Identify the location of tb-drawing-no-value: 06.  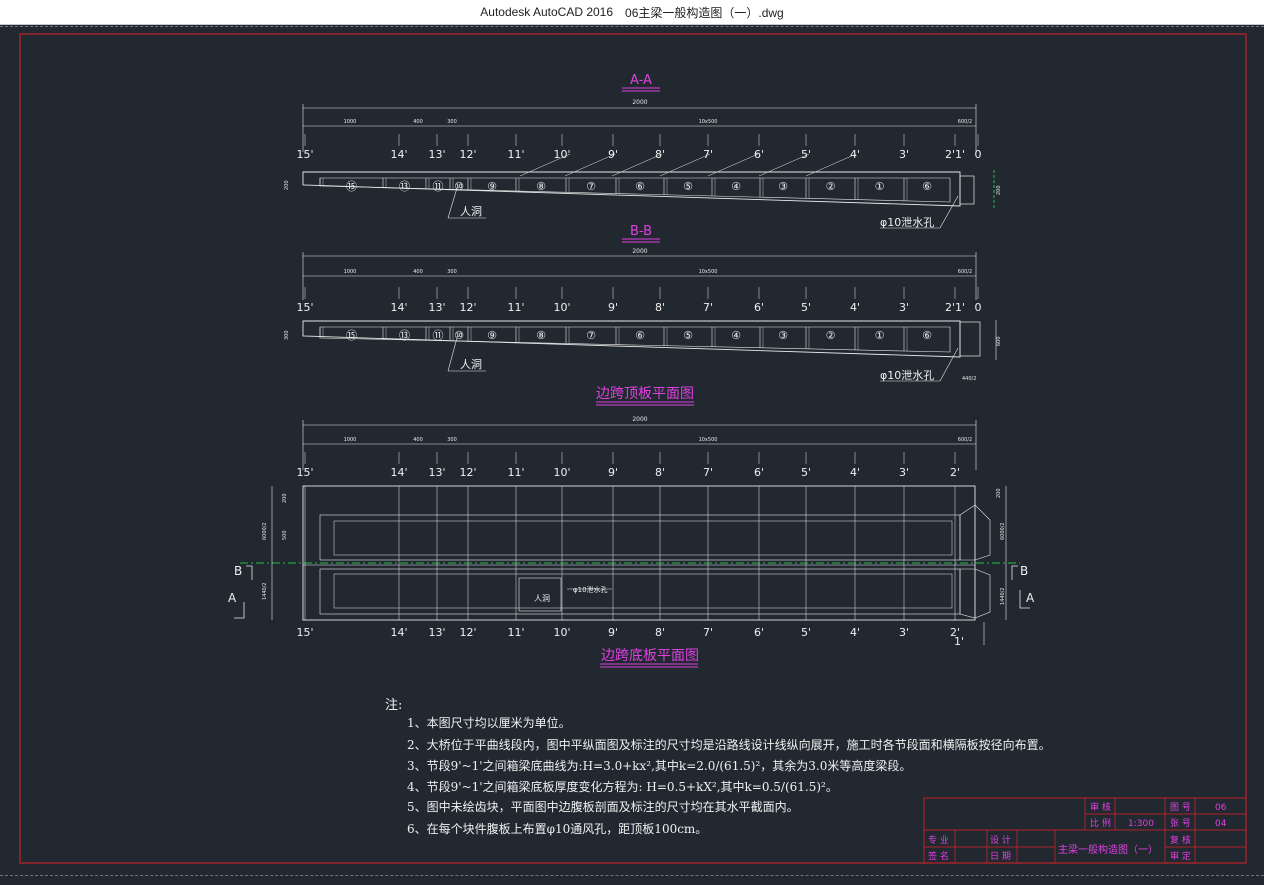
(1221, 808).